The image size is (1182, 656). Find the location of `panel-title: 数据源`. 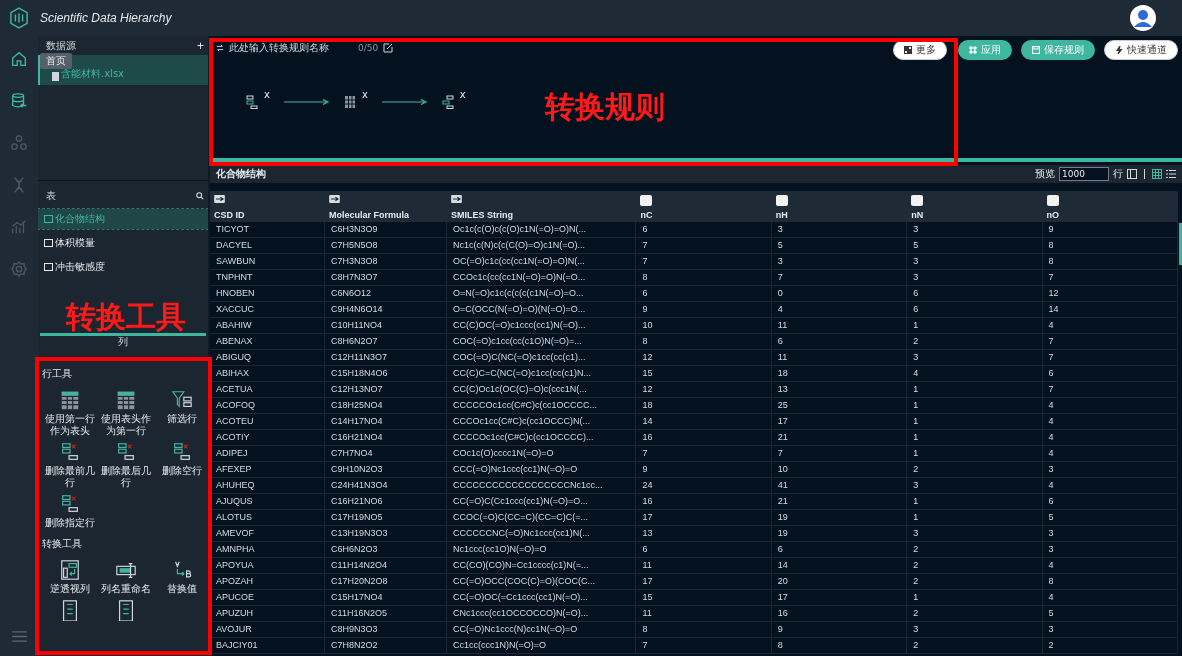

panel-title: 数据源 is located at coordinates (61, 46).